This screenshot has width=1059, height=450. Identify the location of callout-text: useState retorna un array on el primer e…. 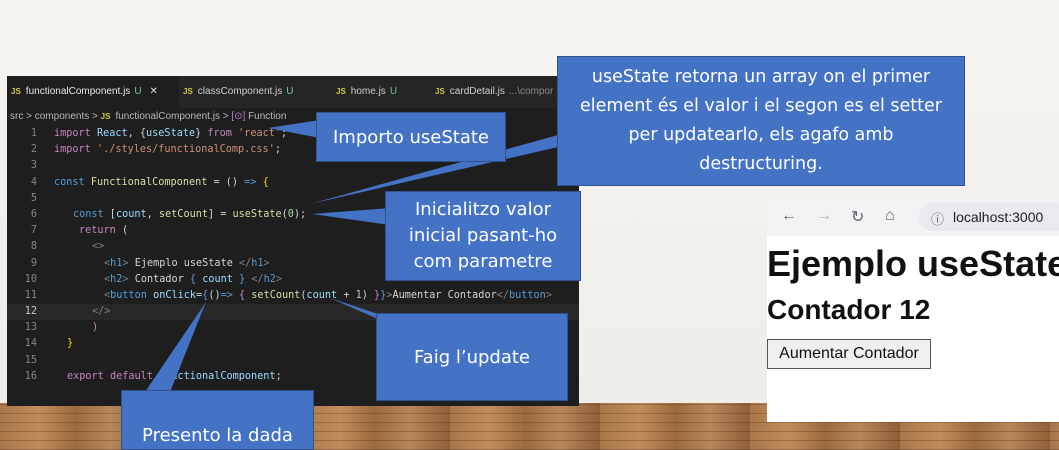
(761, 120).